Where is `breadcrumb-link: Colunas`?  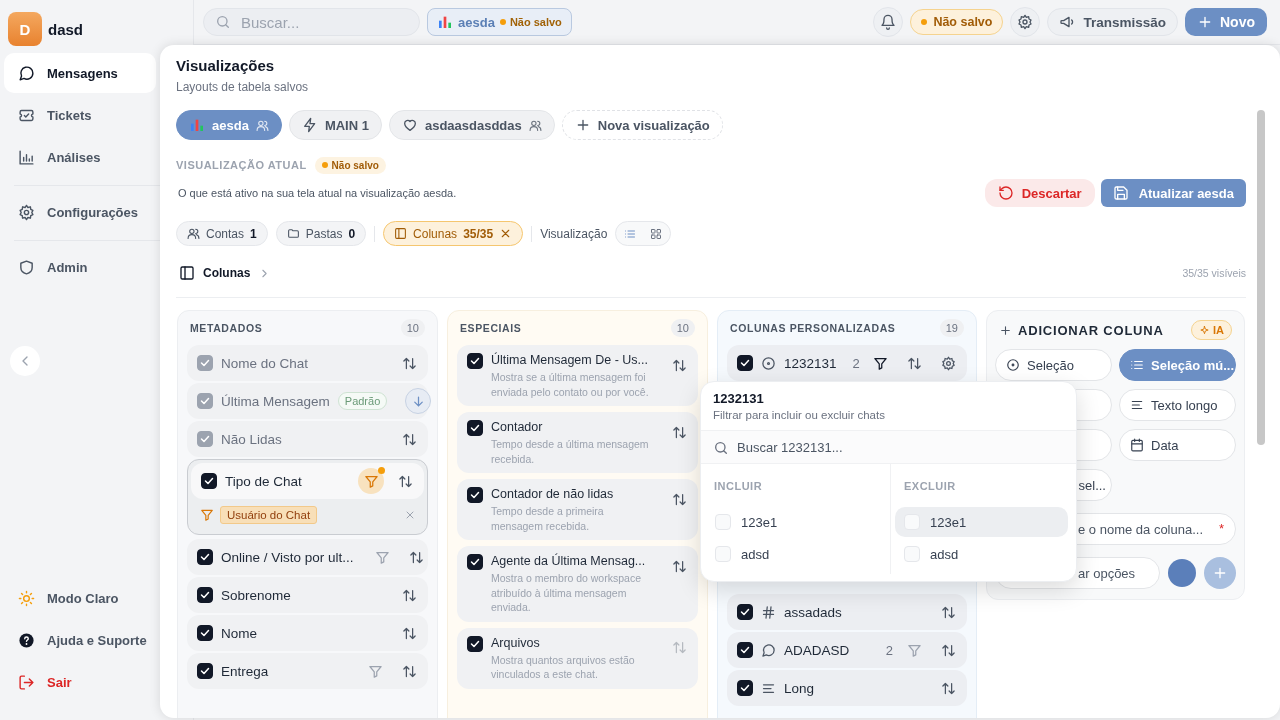
breadcrumb-link: Colunas is located at coordinates (227, 273).